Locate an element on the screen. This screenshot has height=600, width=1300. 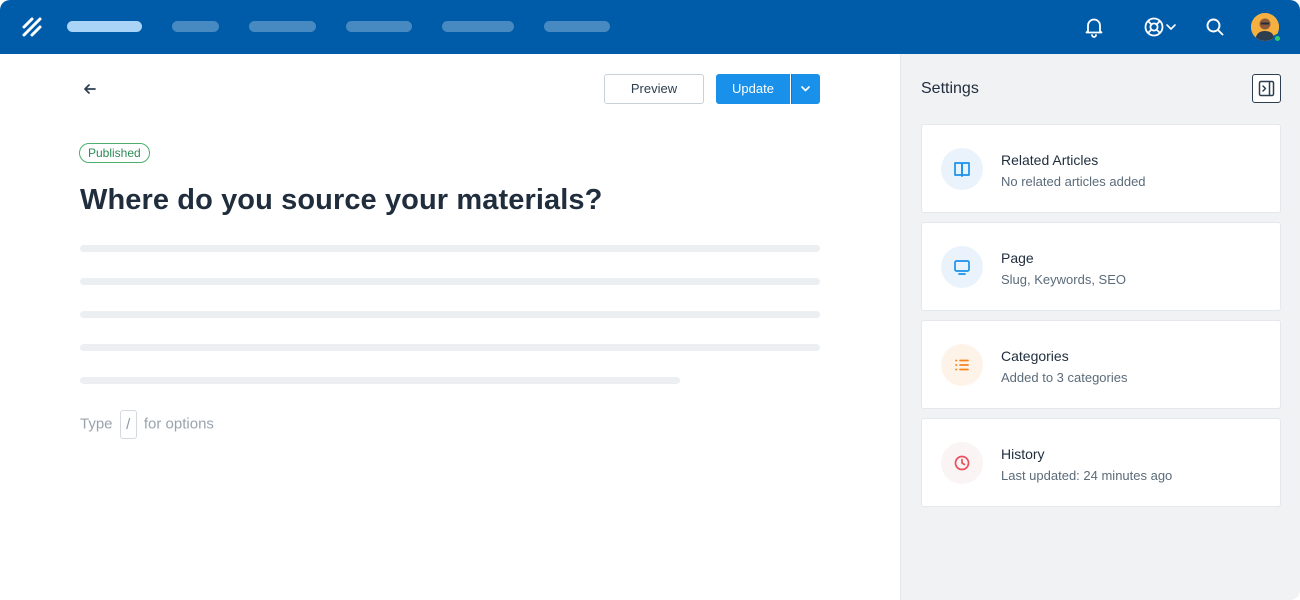
status-badge: Published is located at coordinates (114, 153).